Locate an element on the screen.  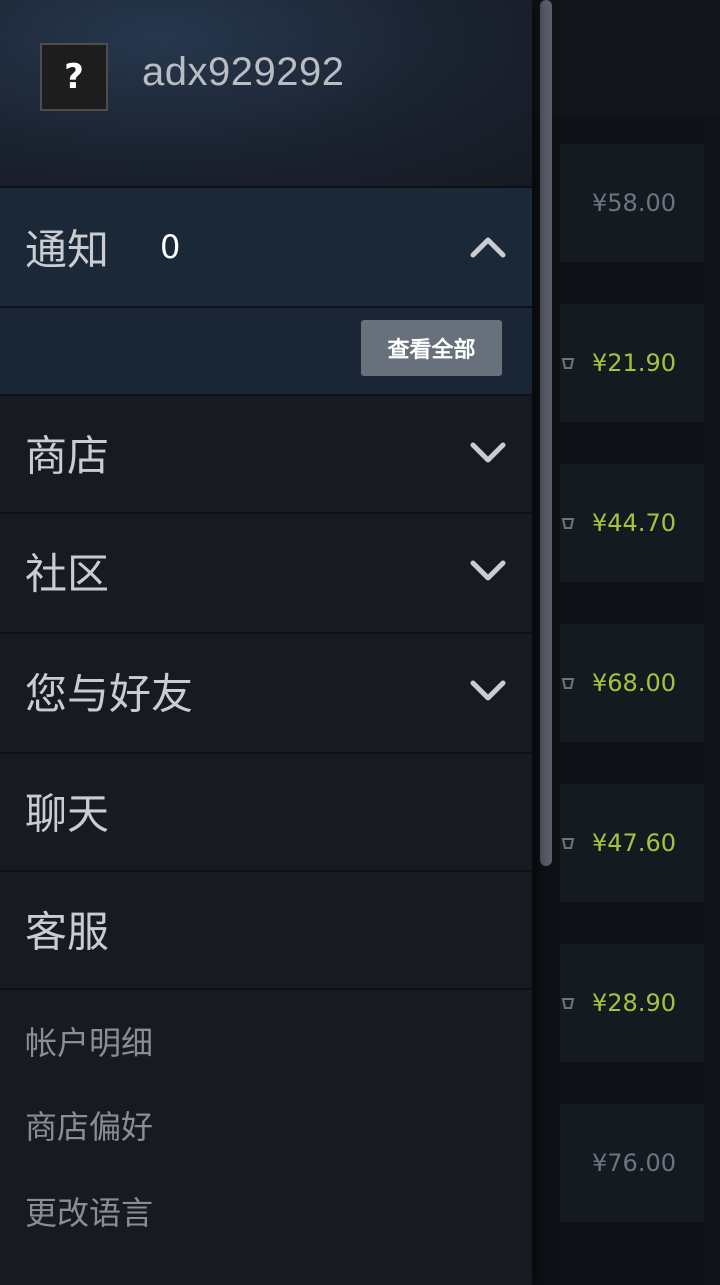
view-all-button: 查看全部 is located at coordinates (431, 348).